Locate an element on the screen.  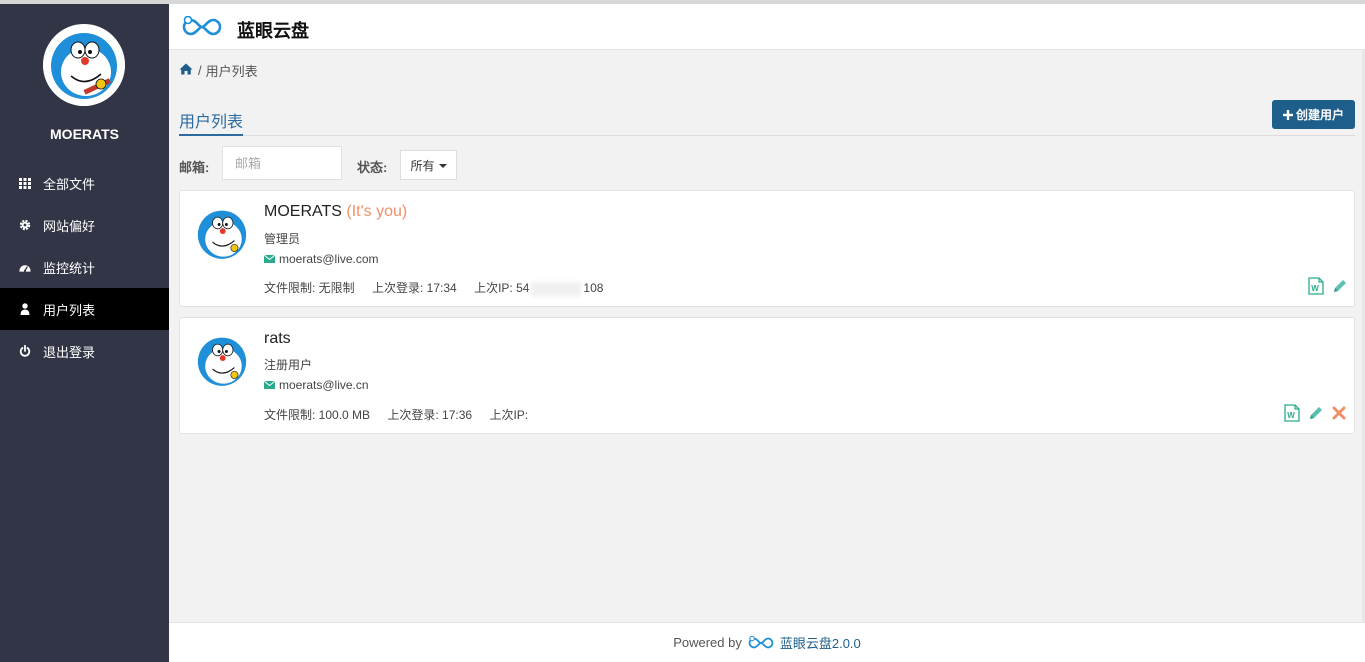
sidebar-item-label: 全部文件 is located at coordinates (69, 184).